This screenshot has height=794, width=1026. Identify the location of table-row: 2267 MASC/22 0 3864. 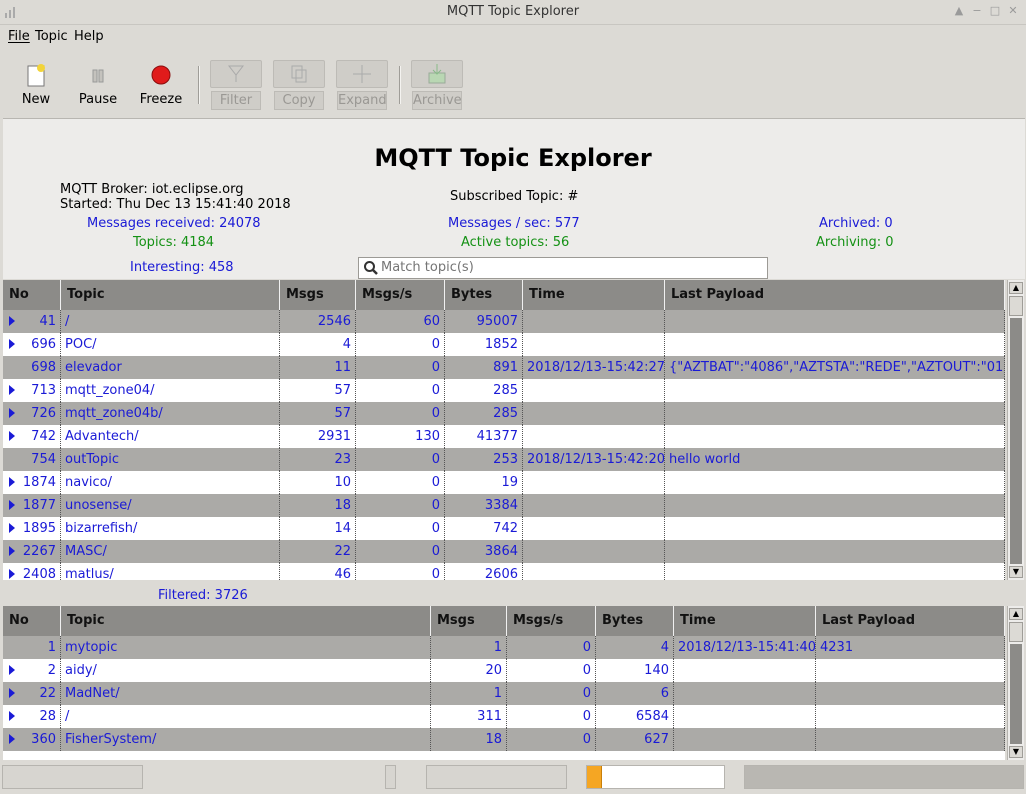
(504, 551).